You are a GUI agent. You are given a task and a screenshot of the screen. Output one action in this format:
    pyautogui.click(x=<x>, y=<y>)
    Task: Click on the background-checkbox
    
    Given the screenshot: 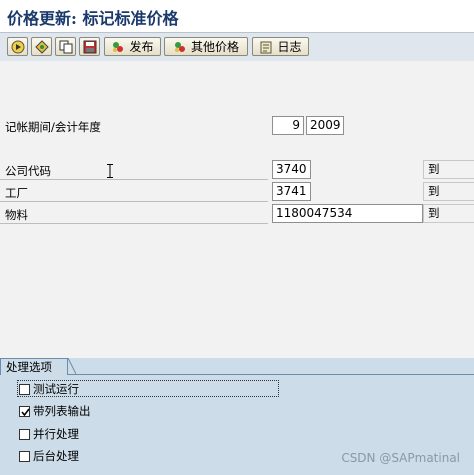 What is the action you would take?
    pyautogui.click(x=24, y=456)
    